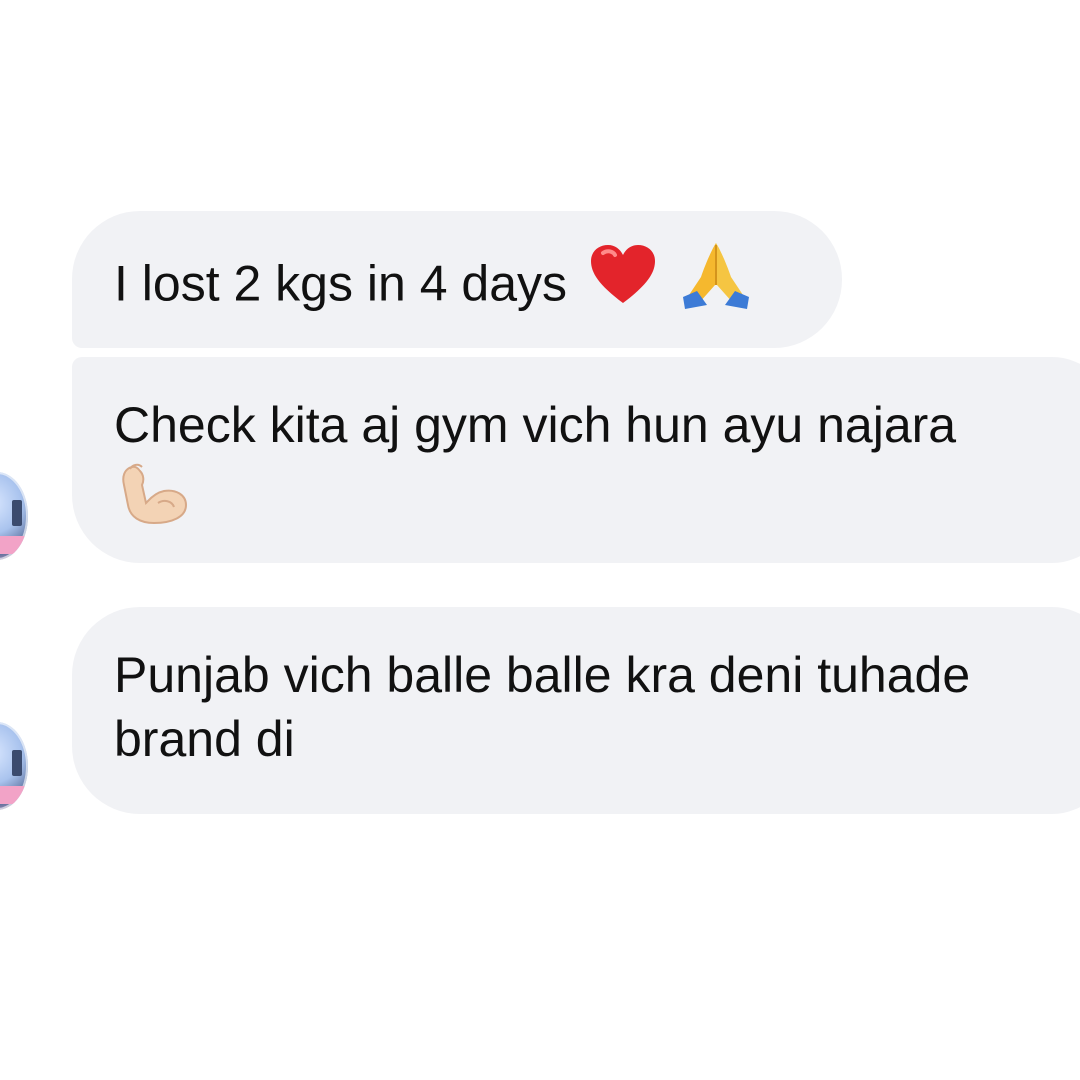 This screenshot has height=1080, width=1080. I want to click on message-bubble: I lost 2 kgs in 4 days, so click(457, 279).